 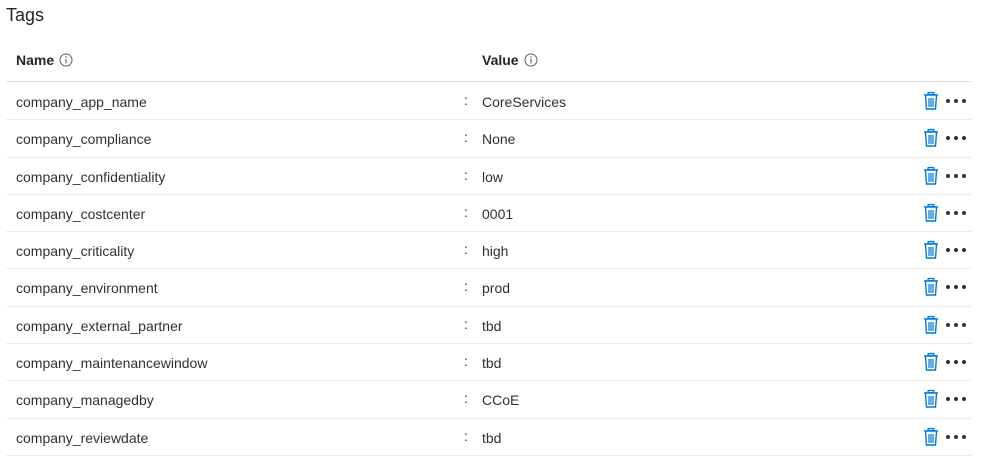 What do you see at coordinates (99, 326) in the screenshot?
I see `tag-name: company_external_partner` at bounding box center [99, 326].